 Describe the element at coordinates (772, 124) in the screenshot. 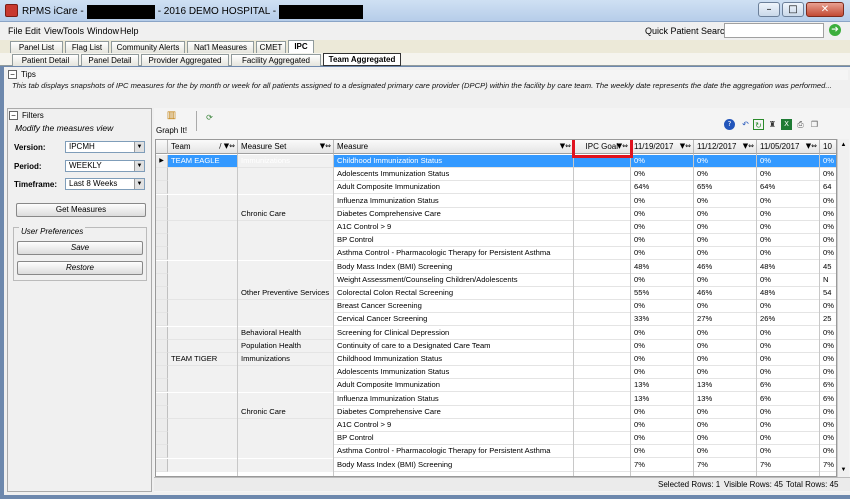

I see `find-icon: ♜` at that location.